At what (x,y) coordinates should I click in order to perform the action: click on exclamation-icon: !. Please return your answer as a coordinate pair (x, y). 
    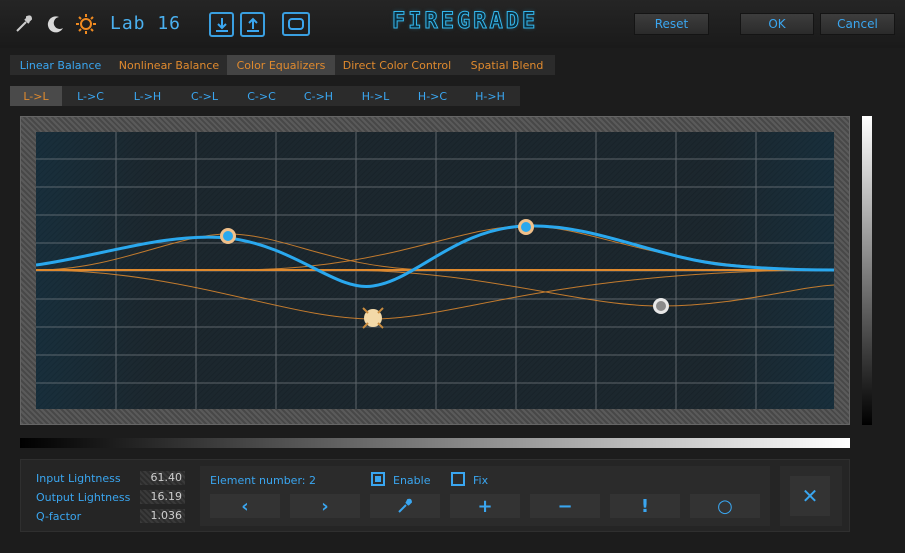
    Looking at the image, I should click on (645, 506).